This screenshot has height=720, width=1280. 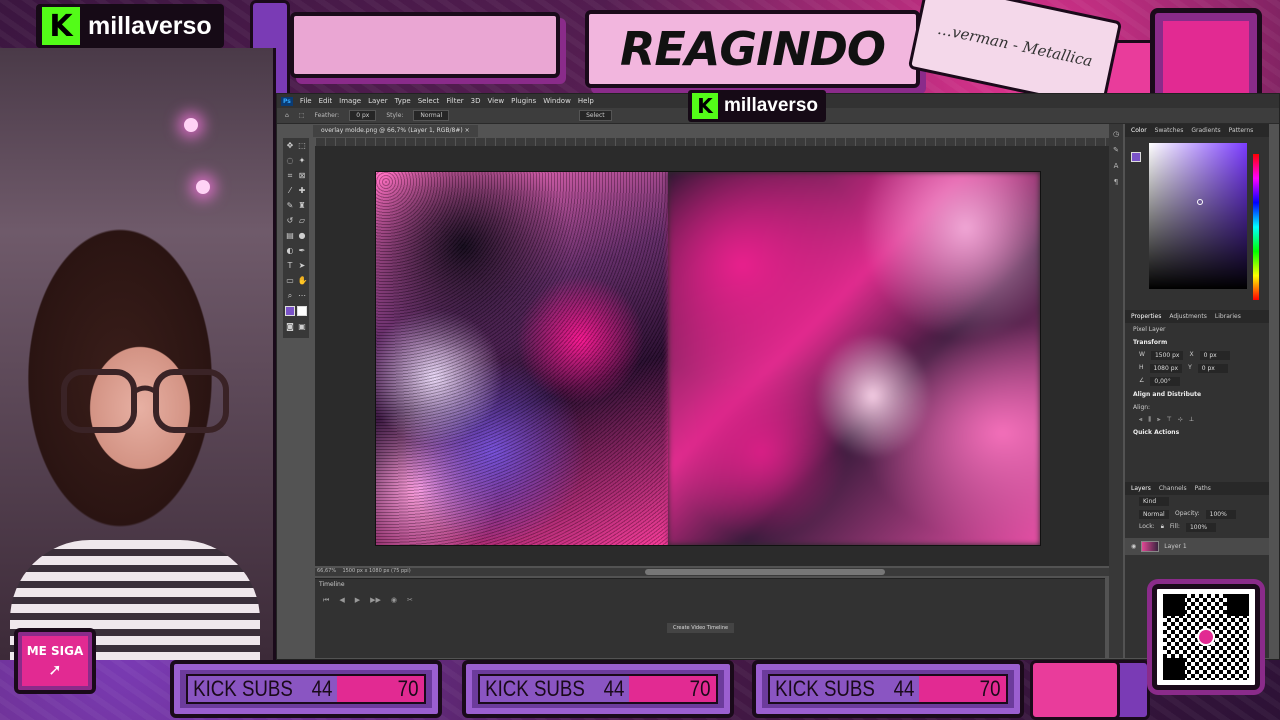 What do you see at coordinates (410, 600) in the screenshot?
I see `split-icon: ✂` at bounding box center [410, 600].